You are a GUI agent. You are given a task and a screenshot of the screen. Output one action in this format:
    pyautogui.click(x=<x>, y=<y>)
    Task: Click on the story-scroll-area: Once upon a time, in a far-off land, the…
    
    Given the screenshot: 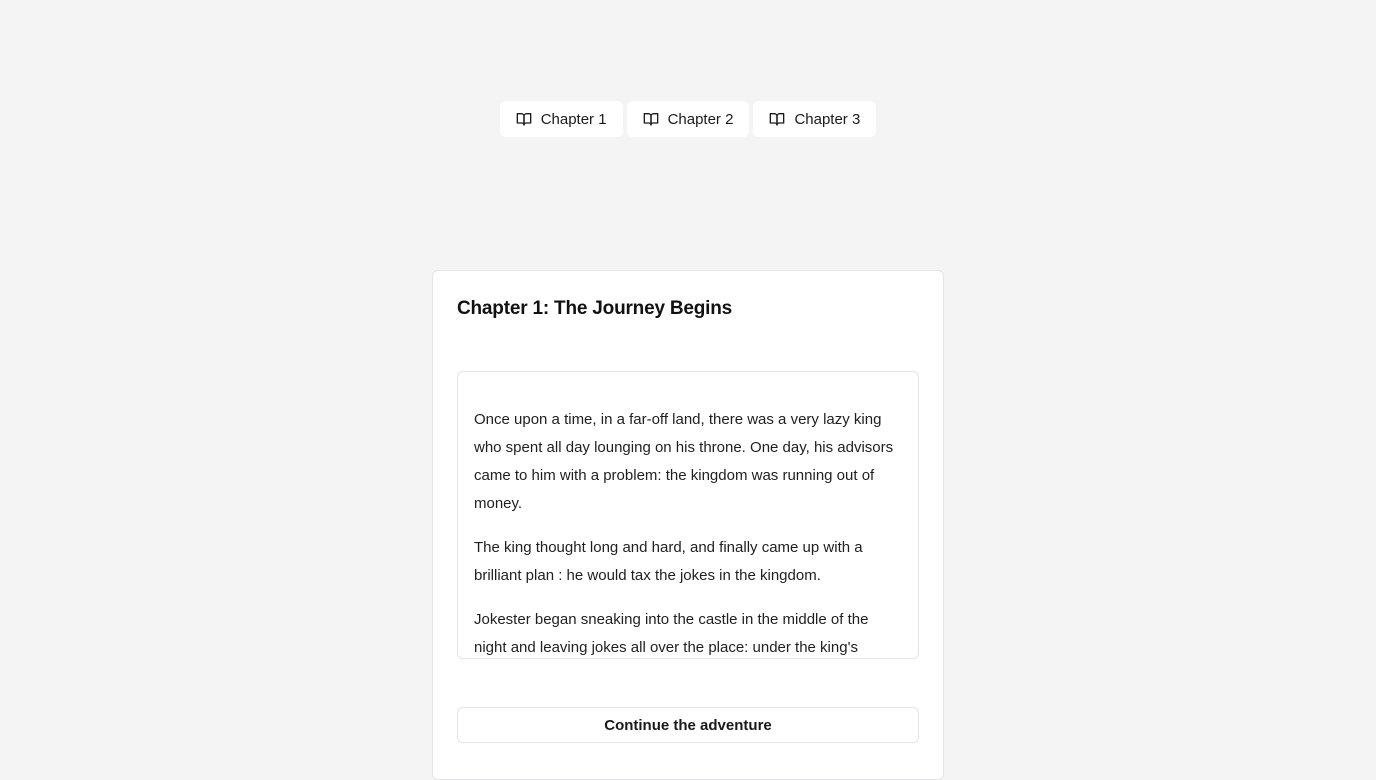 What is the action you would take?
    pyautogui.click(x=688, y=515)
    